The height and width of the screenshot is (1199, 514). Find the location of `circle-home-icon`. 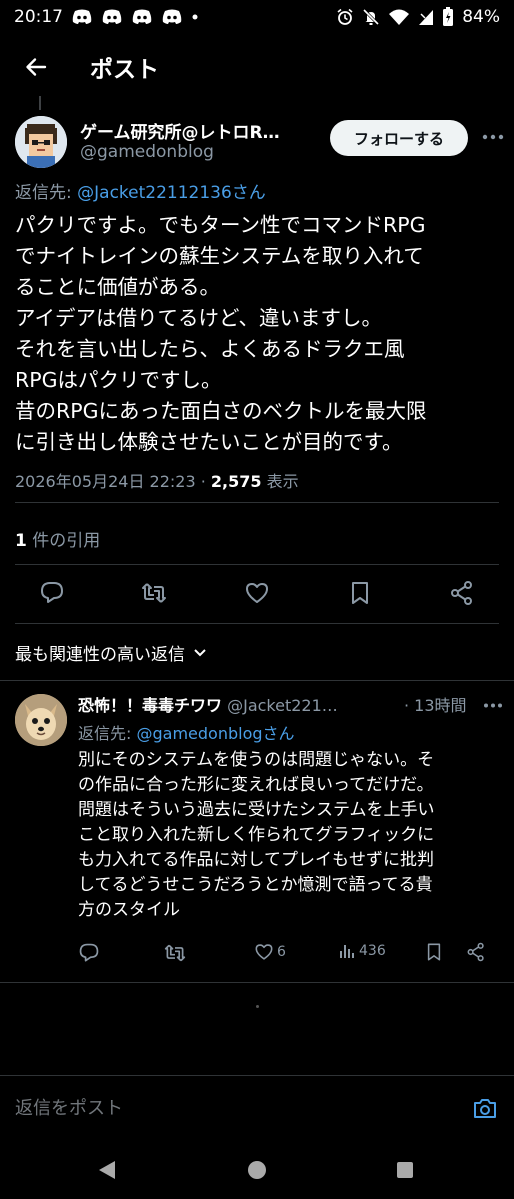

circle-home-icon is located at coordinates (257, 1170).